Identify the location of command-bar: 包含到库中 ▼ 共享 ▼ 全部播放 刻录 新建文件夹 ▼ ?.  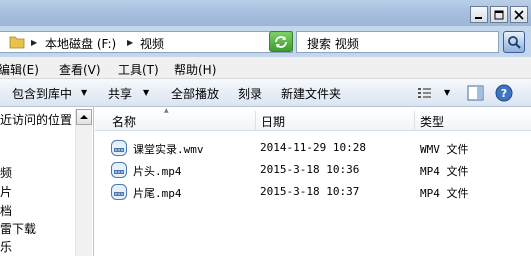
(265, 93).